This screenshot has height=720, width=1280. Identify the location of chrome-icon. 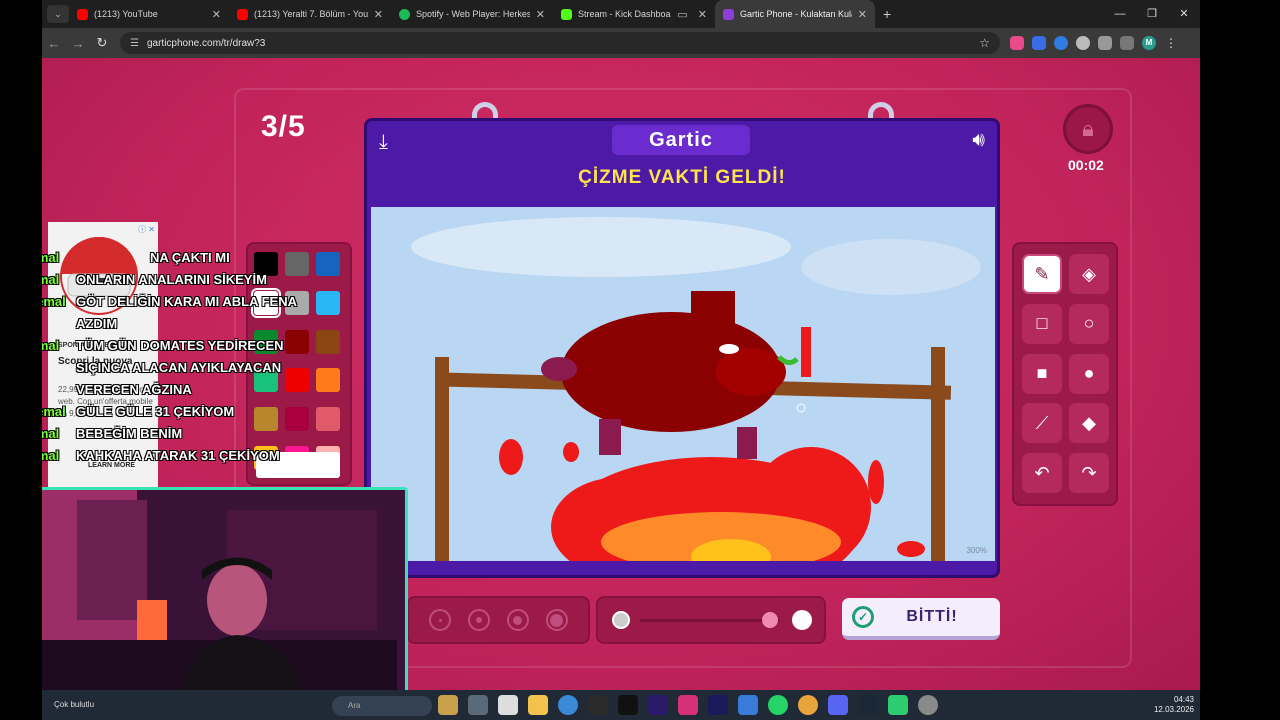
(808, 705).